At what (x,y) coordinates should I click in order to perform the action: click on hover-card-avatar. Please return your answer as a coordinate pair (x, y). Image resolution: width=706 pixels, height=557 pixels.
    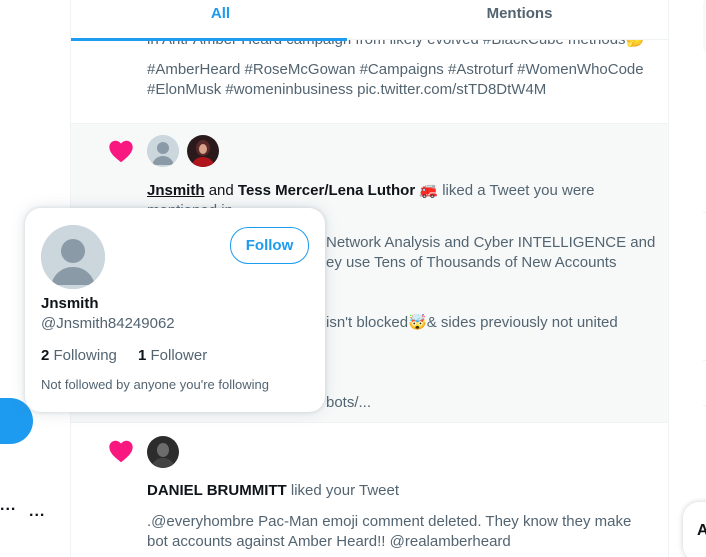
    Looking at the image, I should click on (73, 257).